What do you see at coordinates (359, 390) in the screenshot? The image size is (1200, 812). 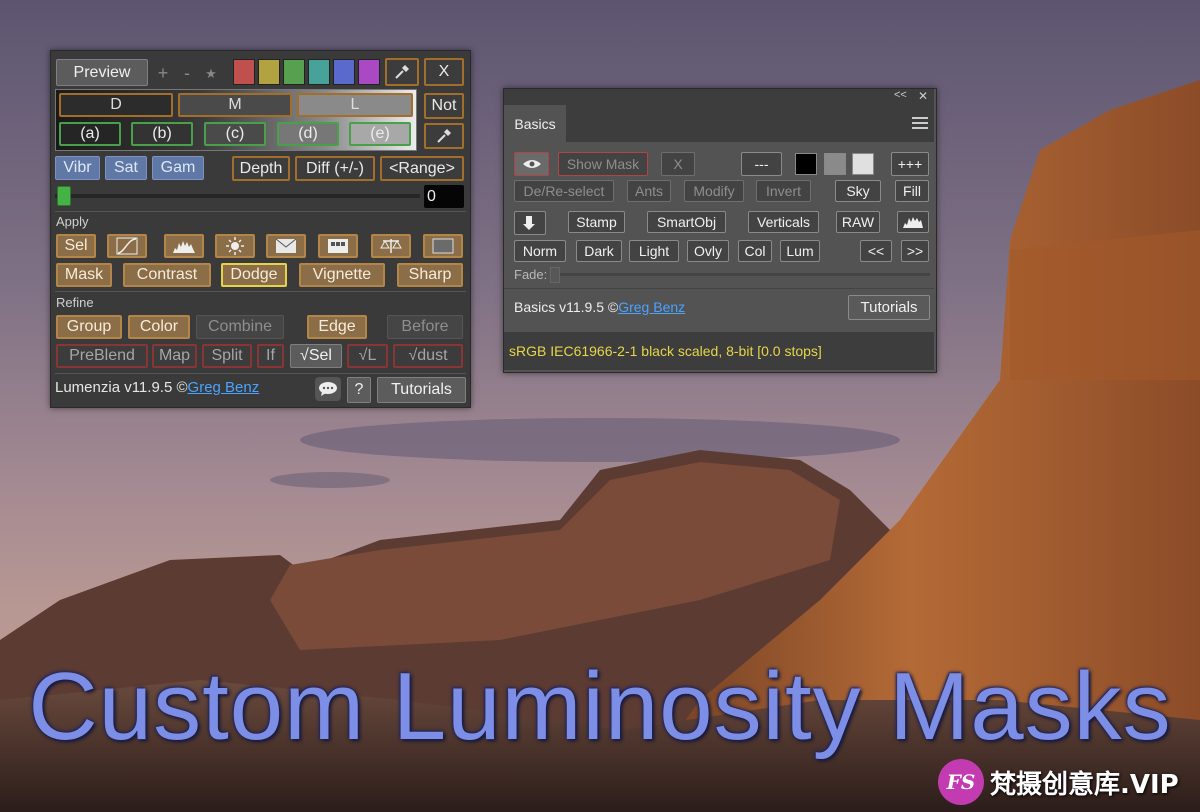 I see `help-button: ?` at bounding box center [359, 390].